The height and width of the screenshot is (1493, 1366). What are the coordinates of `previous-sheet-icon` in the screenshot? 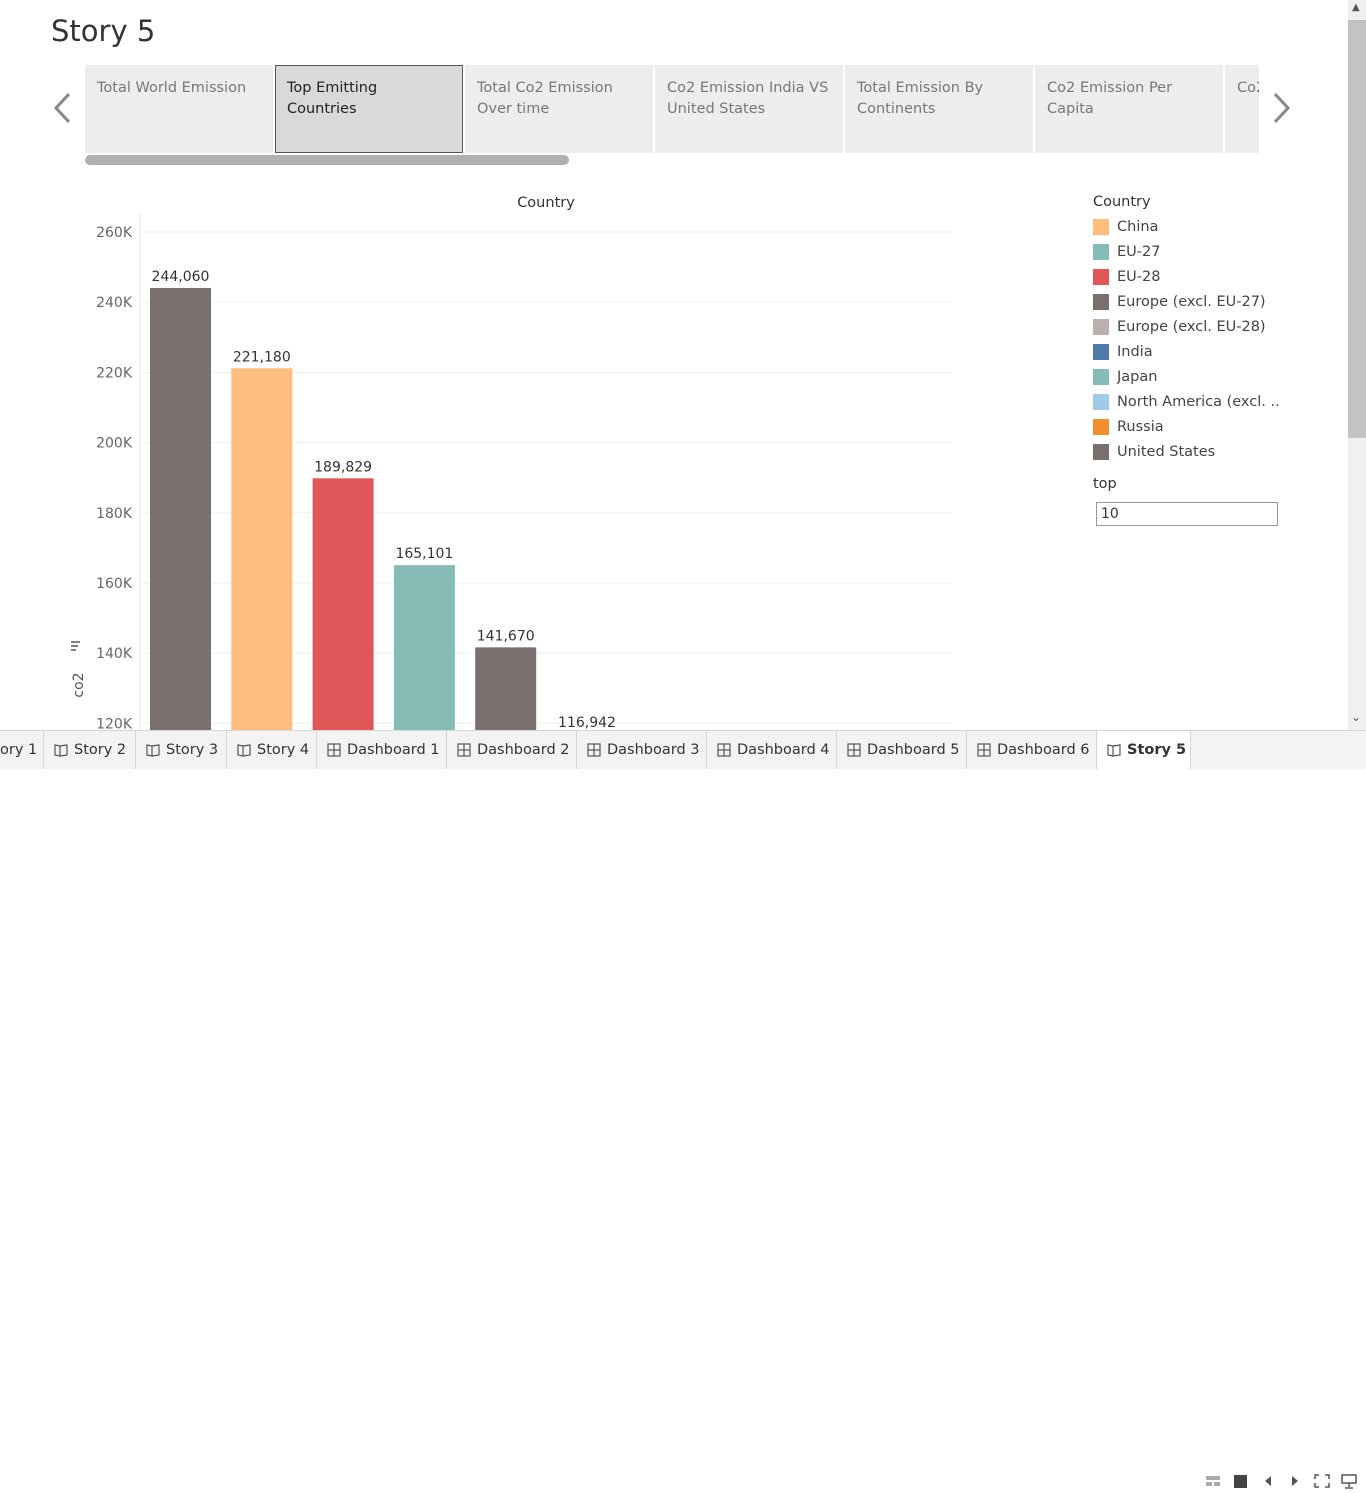 It's located at (1269, 1481).